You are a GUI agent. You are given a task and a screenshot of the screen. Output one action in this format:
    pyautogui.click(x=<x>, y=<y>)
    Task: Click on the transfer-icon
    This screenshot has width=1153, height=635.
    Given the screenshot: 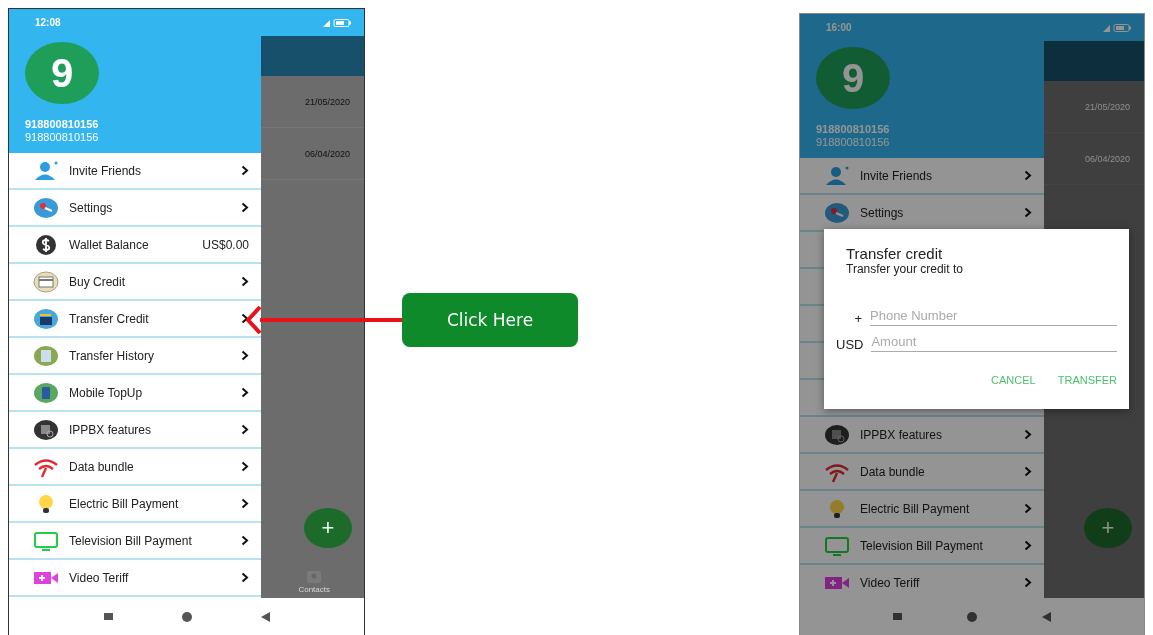 What is the action you would take?
    pyautogui.click(x=46, y=318)
    